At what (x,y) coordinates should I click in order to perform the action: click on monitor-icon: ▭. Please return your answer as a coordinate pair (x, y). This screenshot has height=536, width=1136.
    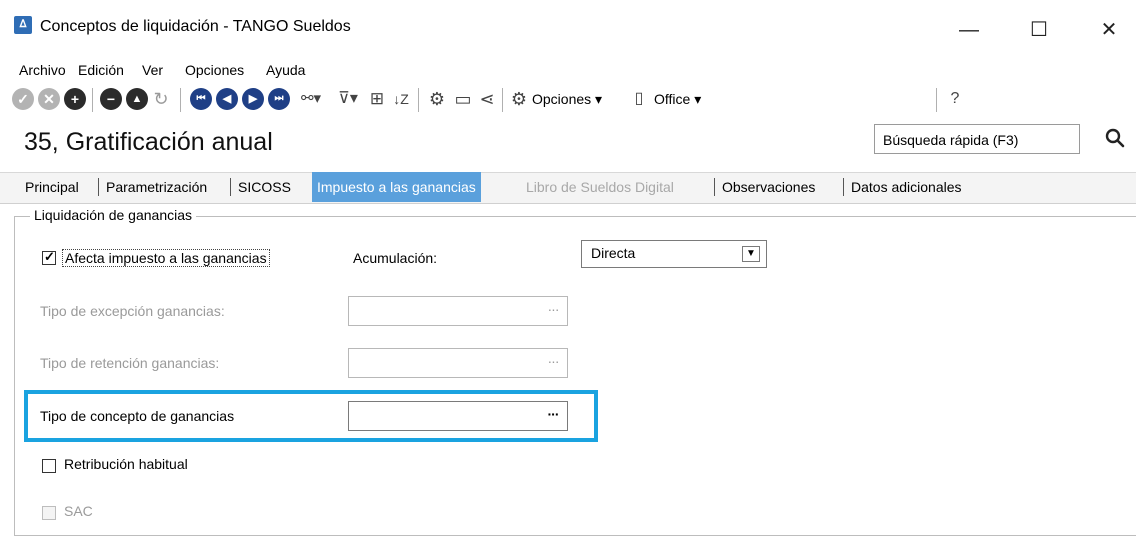
    Looking at the image, I should click on (463, 99).